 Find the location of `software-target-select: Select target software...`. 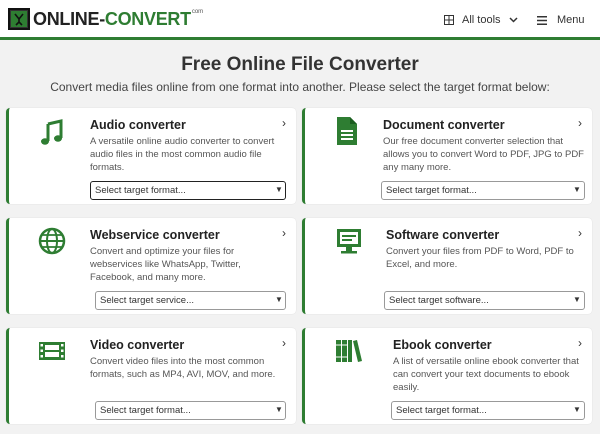

software-target-select: Select target software... is located at coordinates (484, 300).